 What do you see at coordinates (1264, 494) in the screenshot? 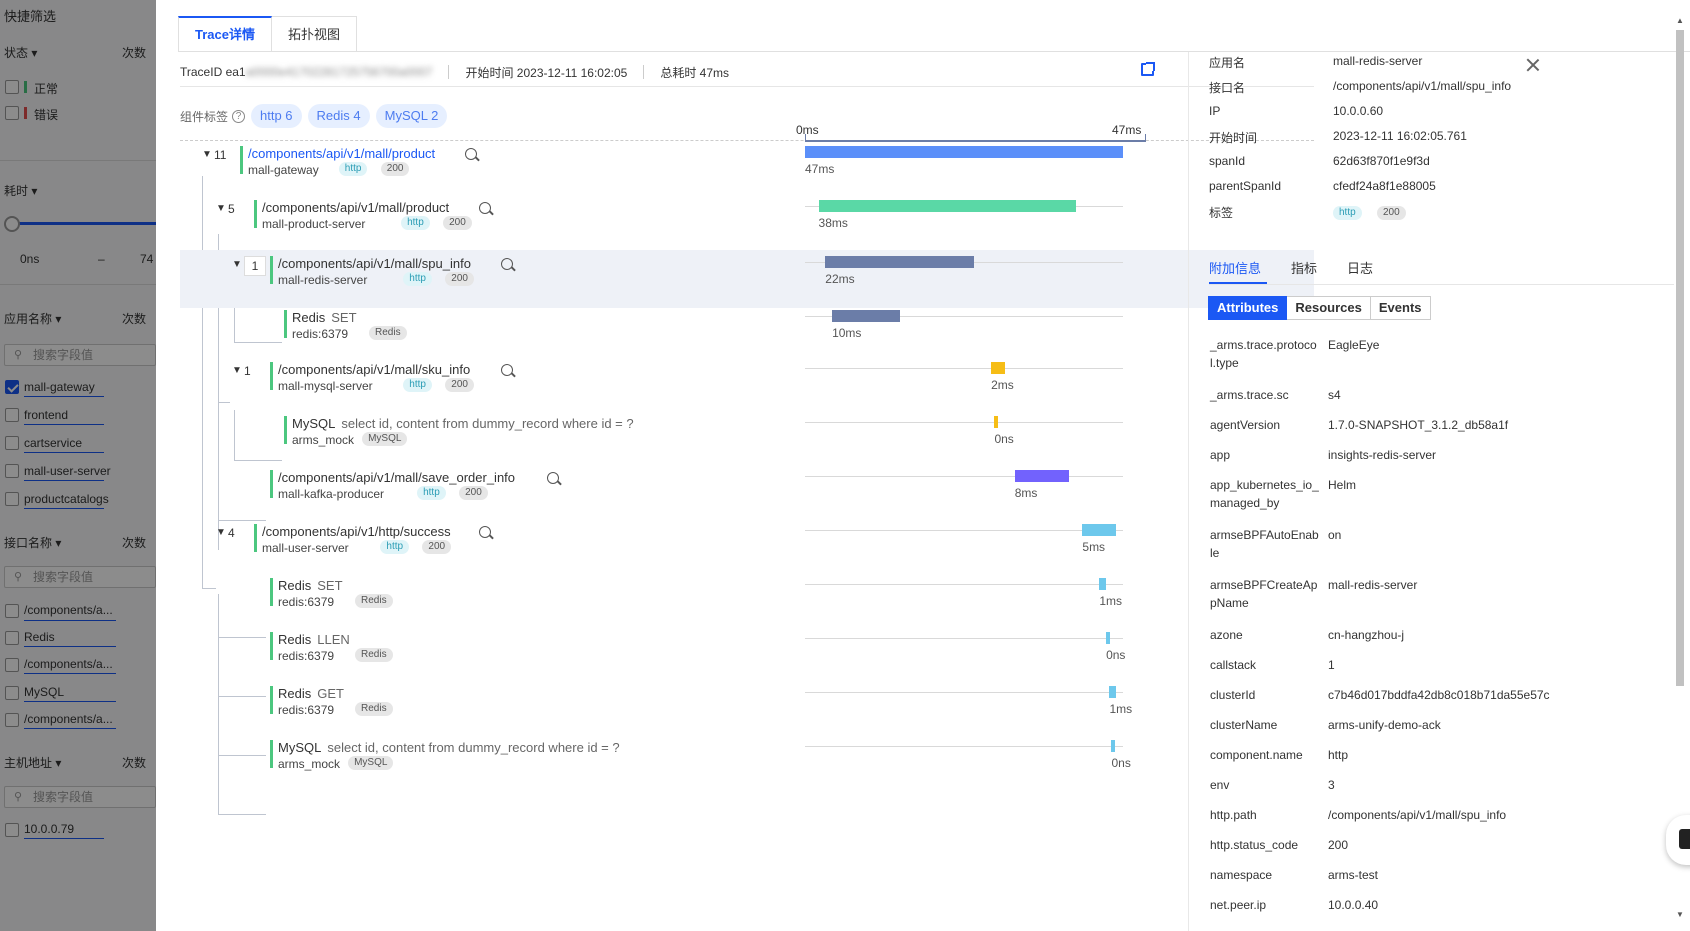
I see `attribute-key: app_kubernetes_io_managed_by` at bounding box center [1264, 494].